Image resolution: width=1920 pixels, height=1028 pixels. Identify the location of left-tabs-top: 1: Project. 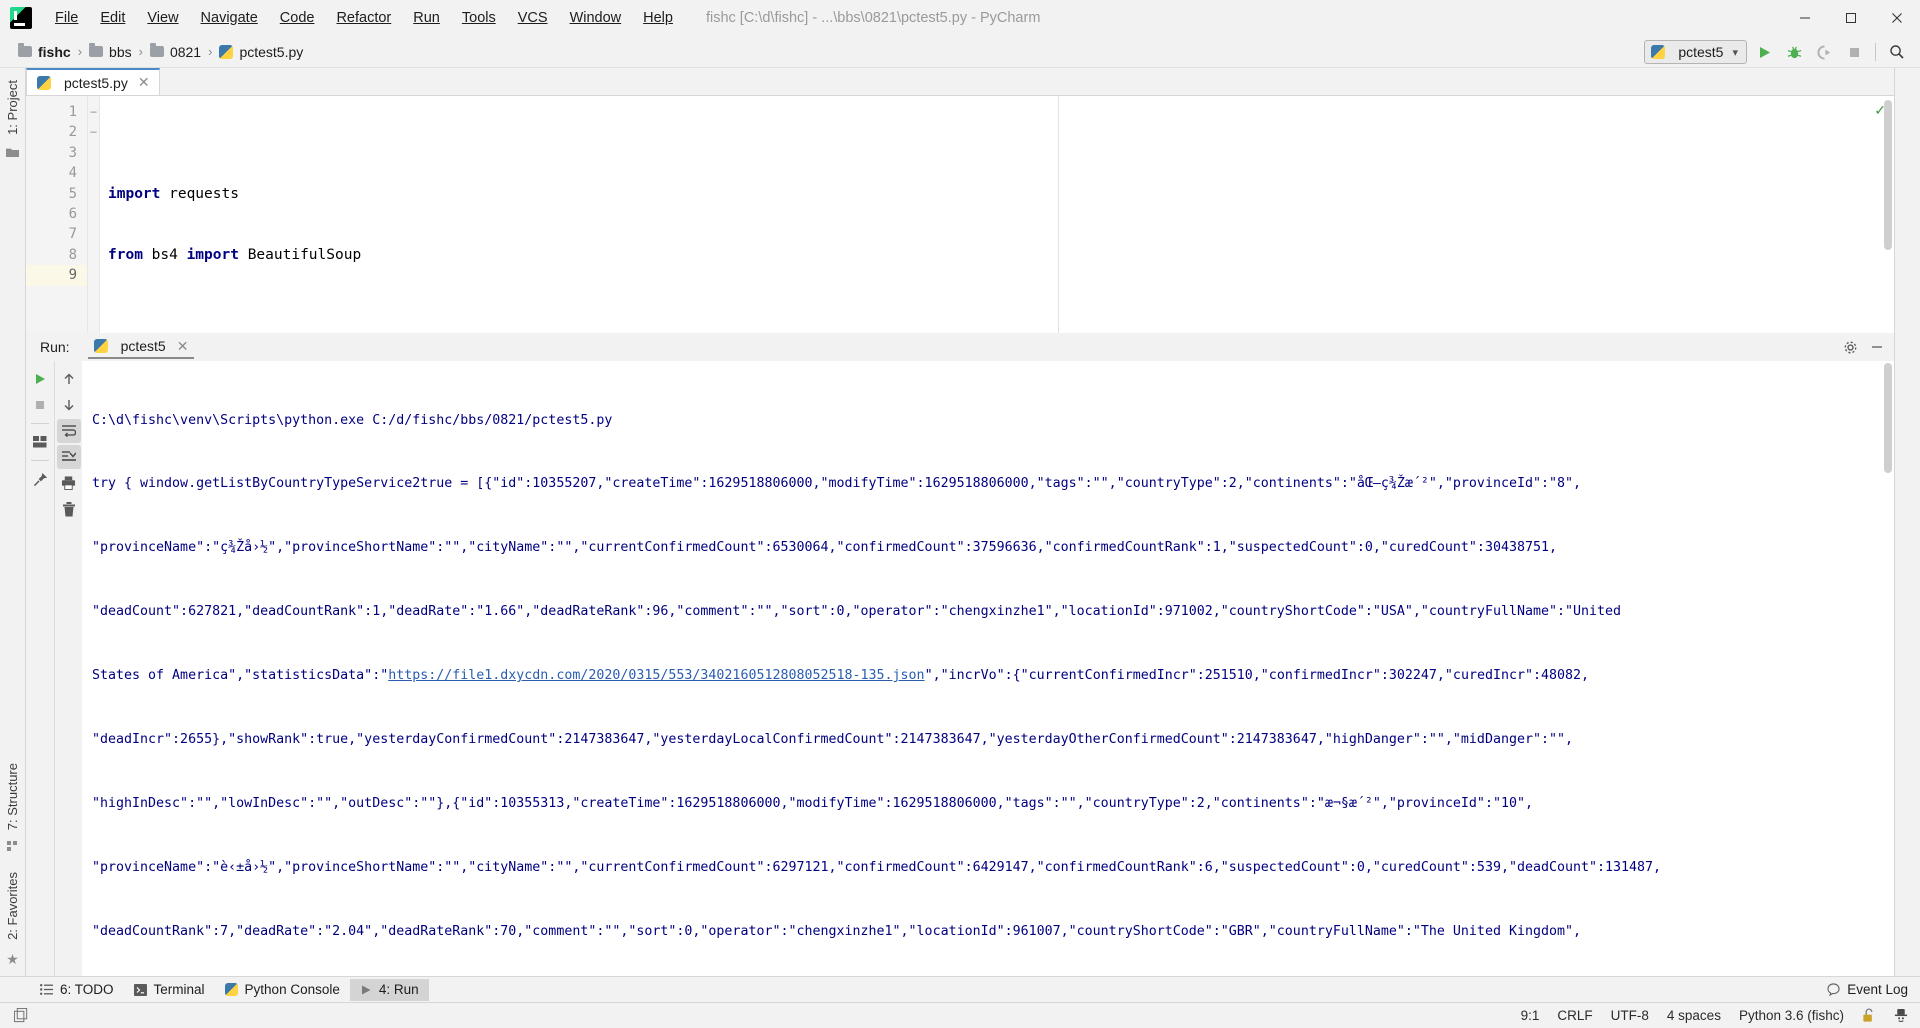
(12, 115).